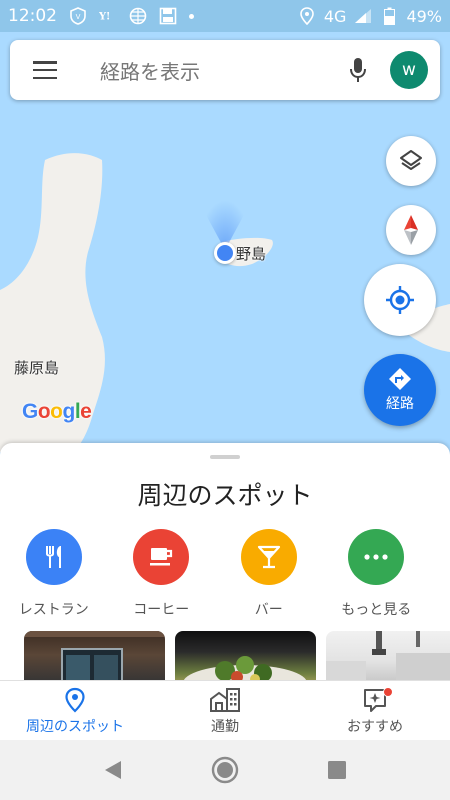 The image size is (450, 800). I want to click on layers-button, so click(411, 161).